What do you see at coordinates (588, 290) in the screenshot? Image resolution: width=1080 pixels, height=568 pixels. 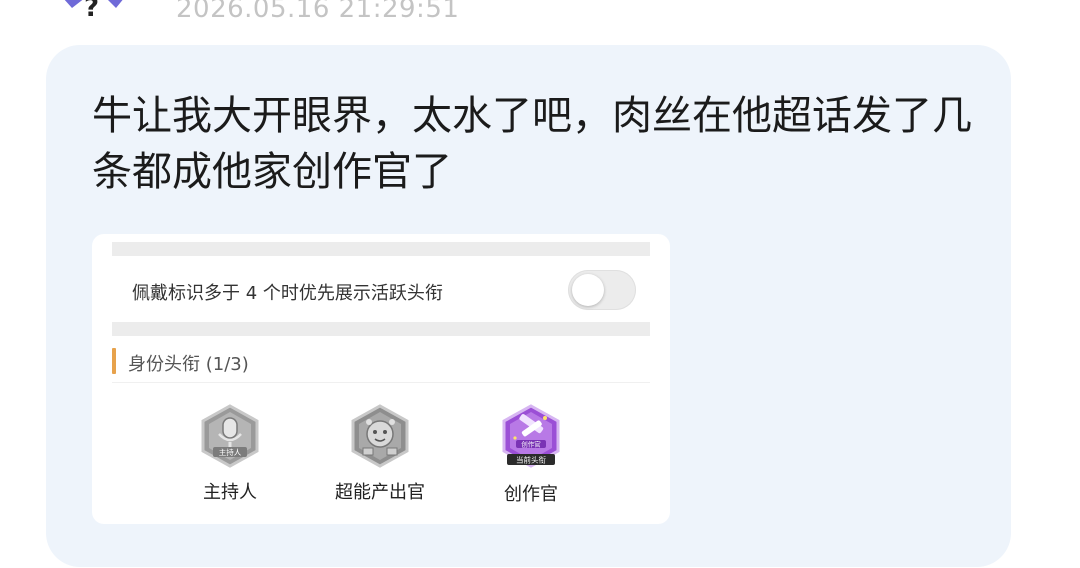 I see `toggle-knob` at bounding box center [588, 290].